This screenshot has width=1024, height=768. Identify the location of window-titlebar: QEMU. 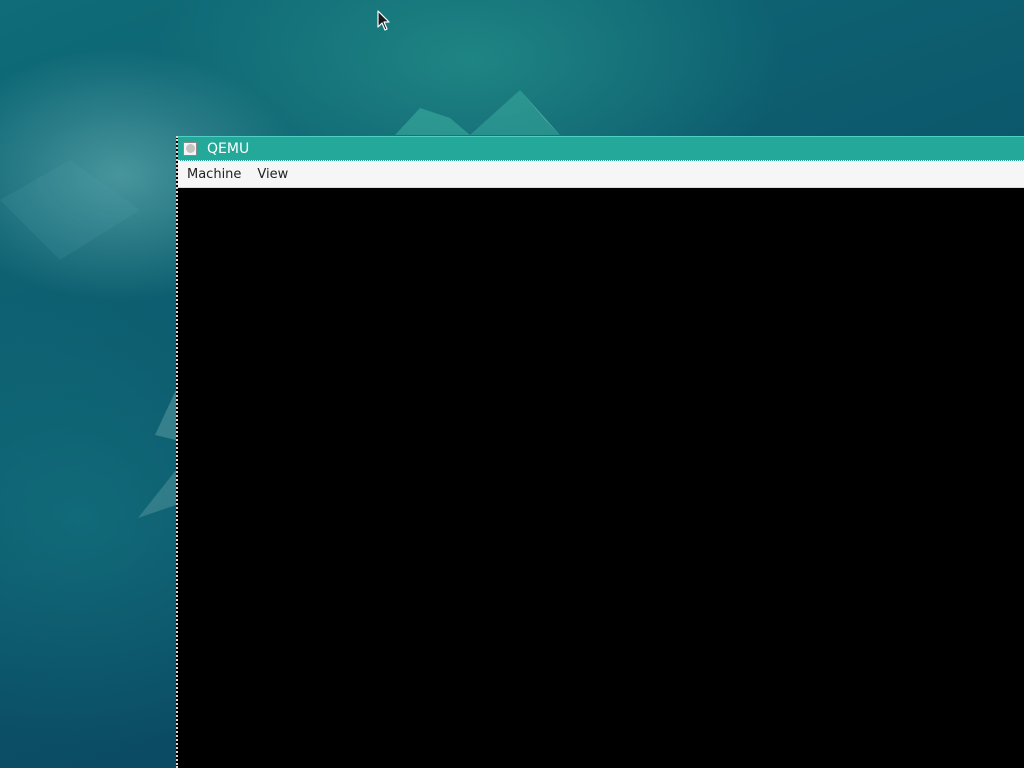
(601, 148).